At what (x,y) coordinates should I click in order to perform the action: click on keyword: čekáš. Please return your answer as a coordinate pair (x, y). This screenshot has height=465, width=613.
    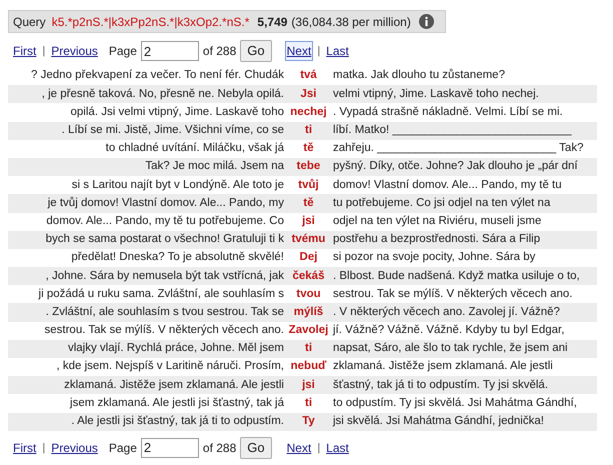
    Looking at the image, I should click on (308, 276).